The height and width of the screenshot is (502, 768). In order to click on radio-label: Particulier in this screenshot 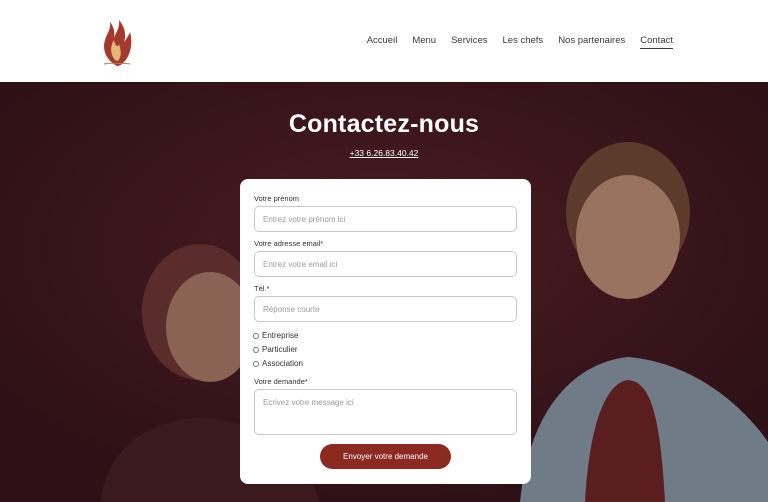, I will do `click(280, 349)`.